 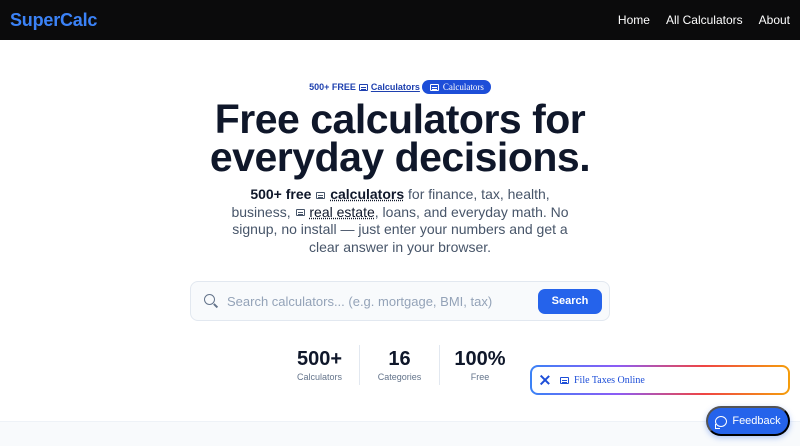 What do you see at coordinates (400, 20) in the screenshot?
I see `top-navbar: SuperCalc Home All Calculators About` at bounding box center [400, 20].